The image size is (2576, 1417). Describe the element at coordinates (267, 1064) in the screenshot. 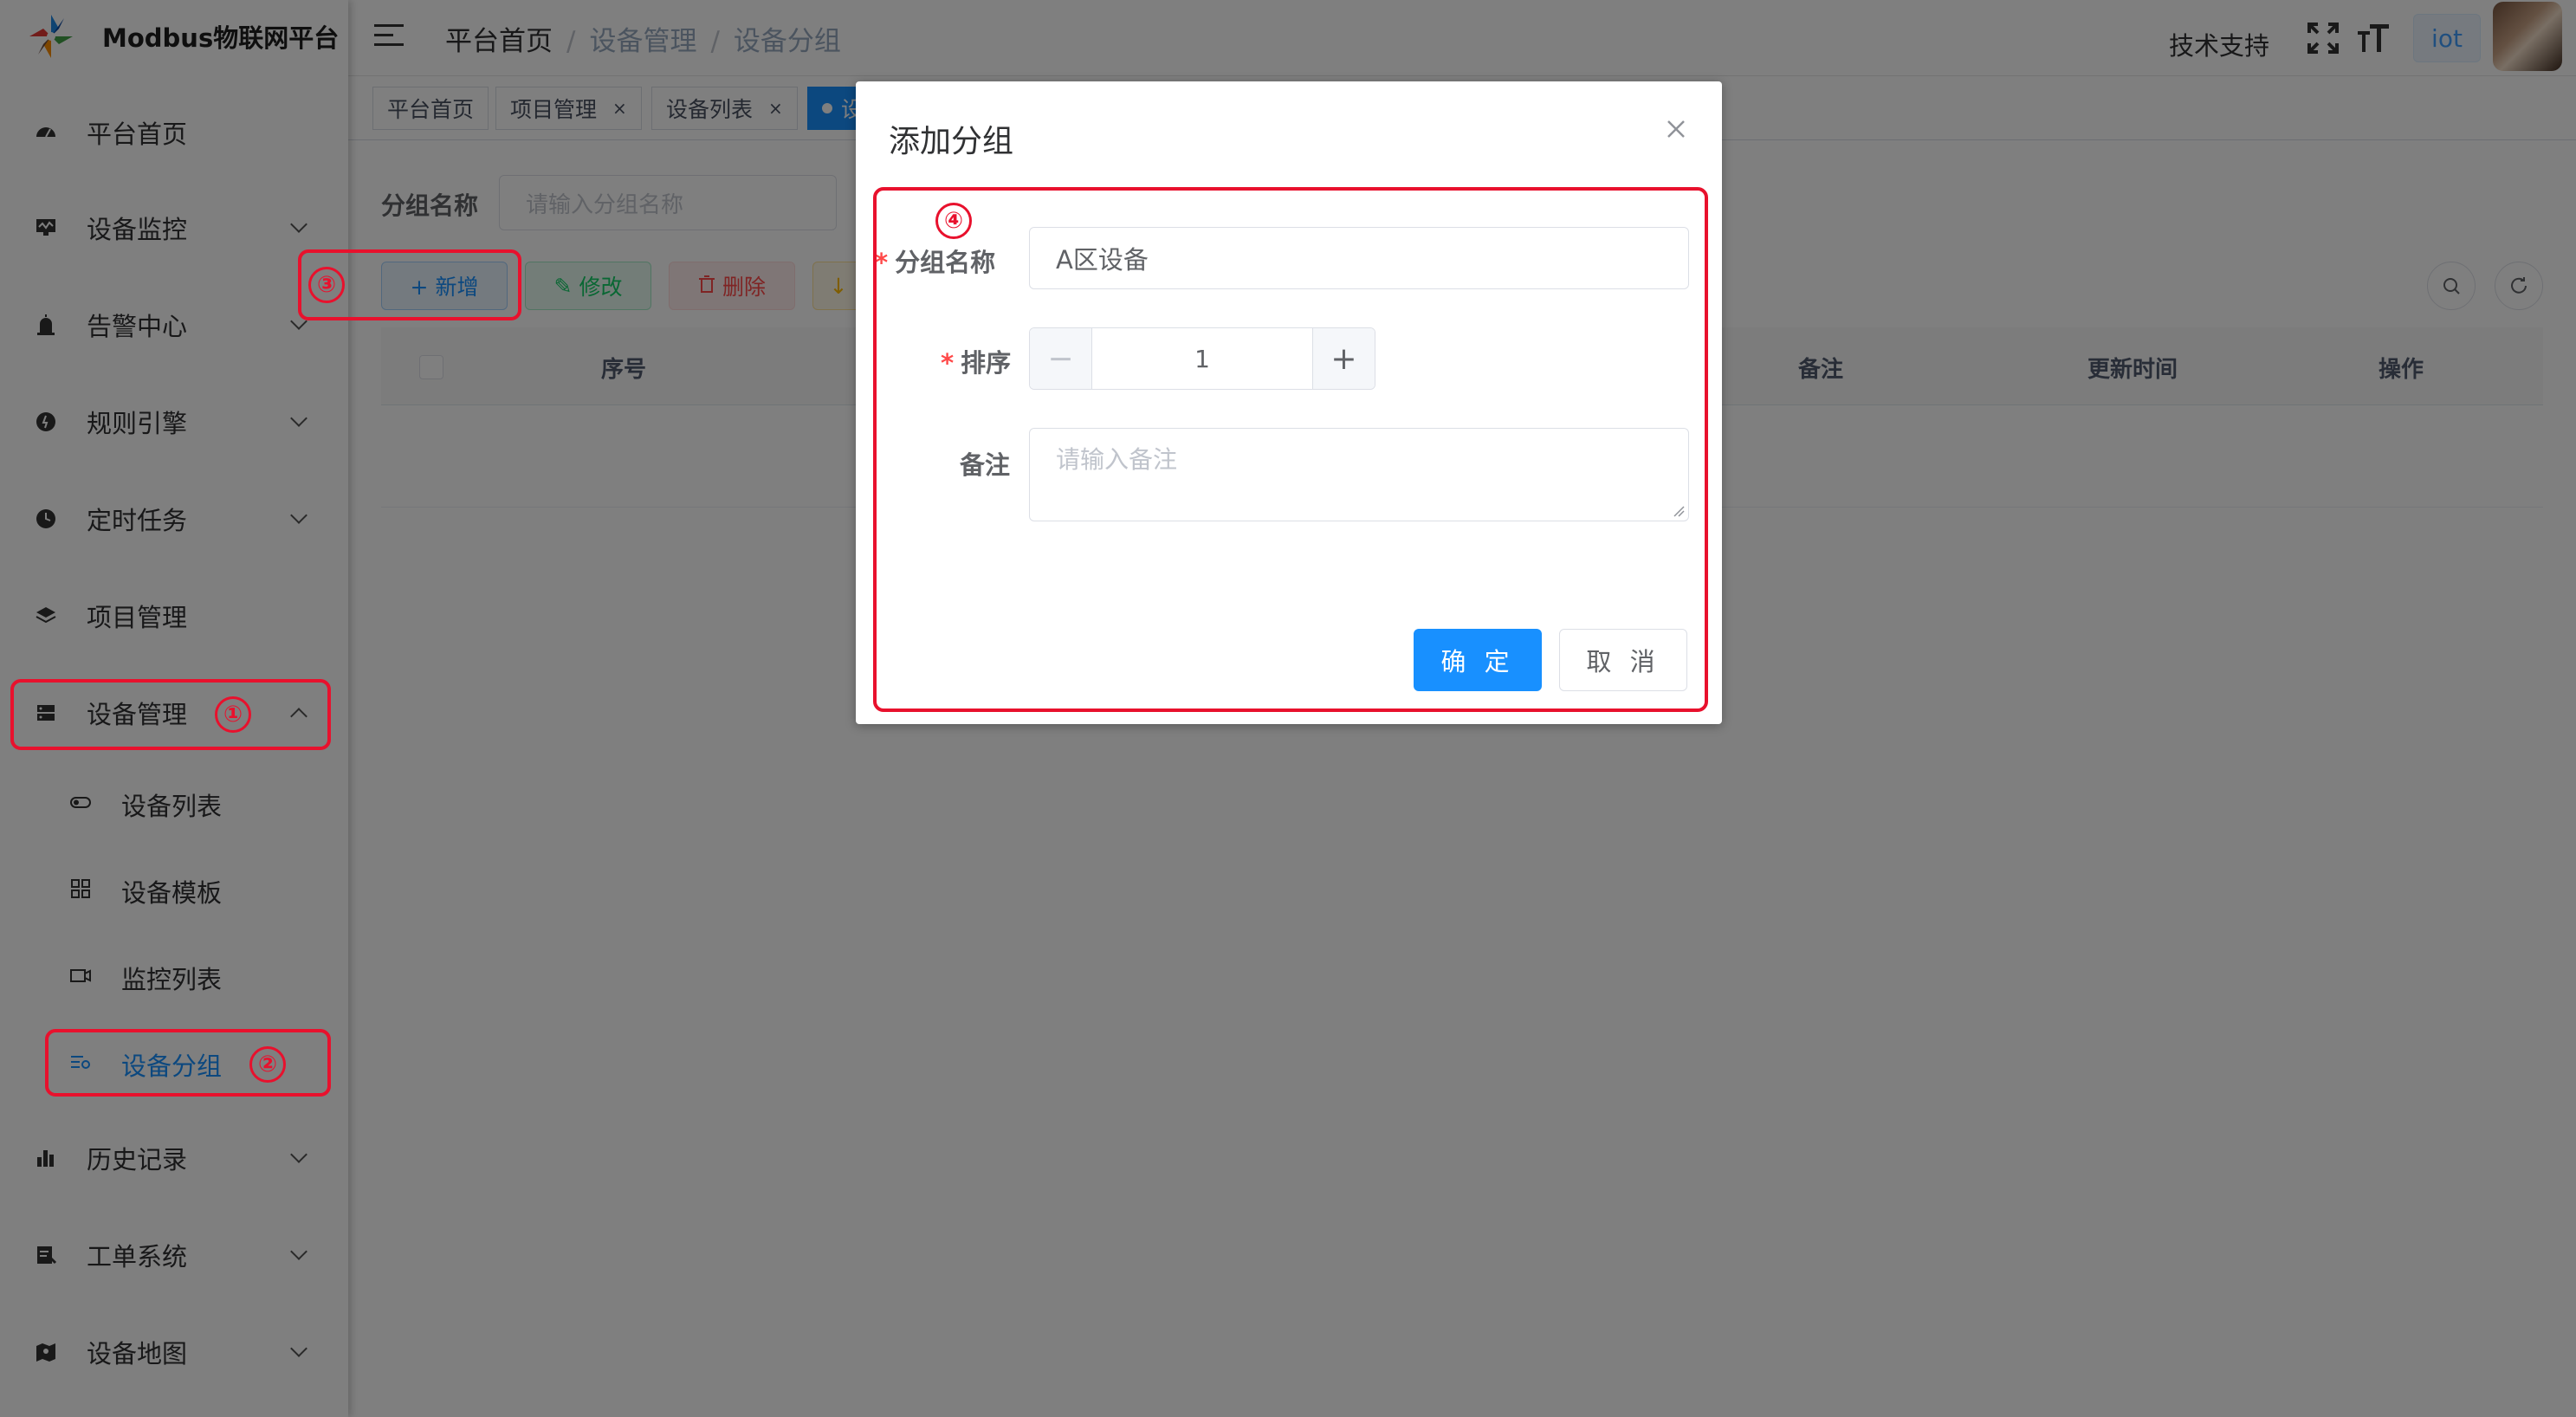

I see `annotation-marker-2: ②` at that location.